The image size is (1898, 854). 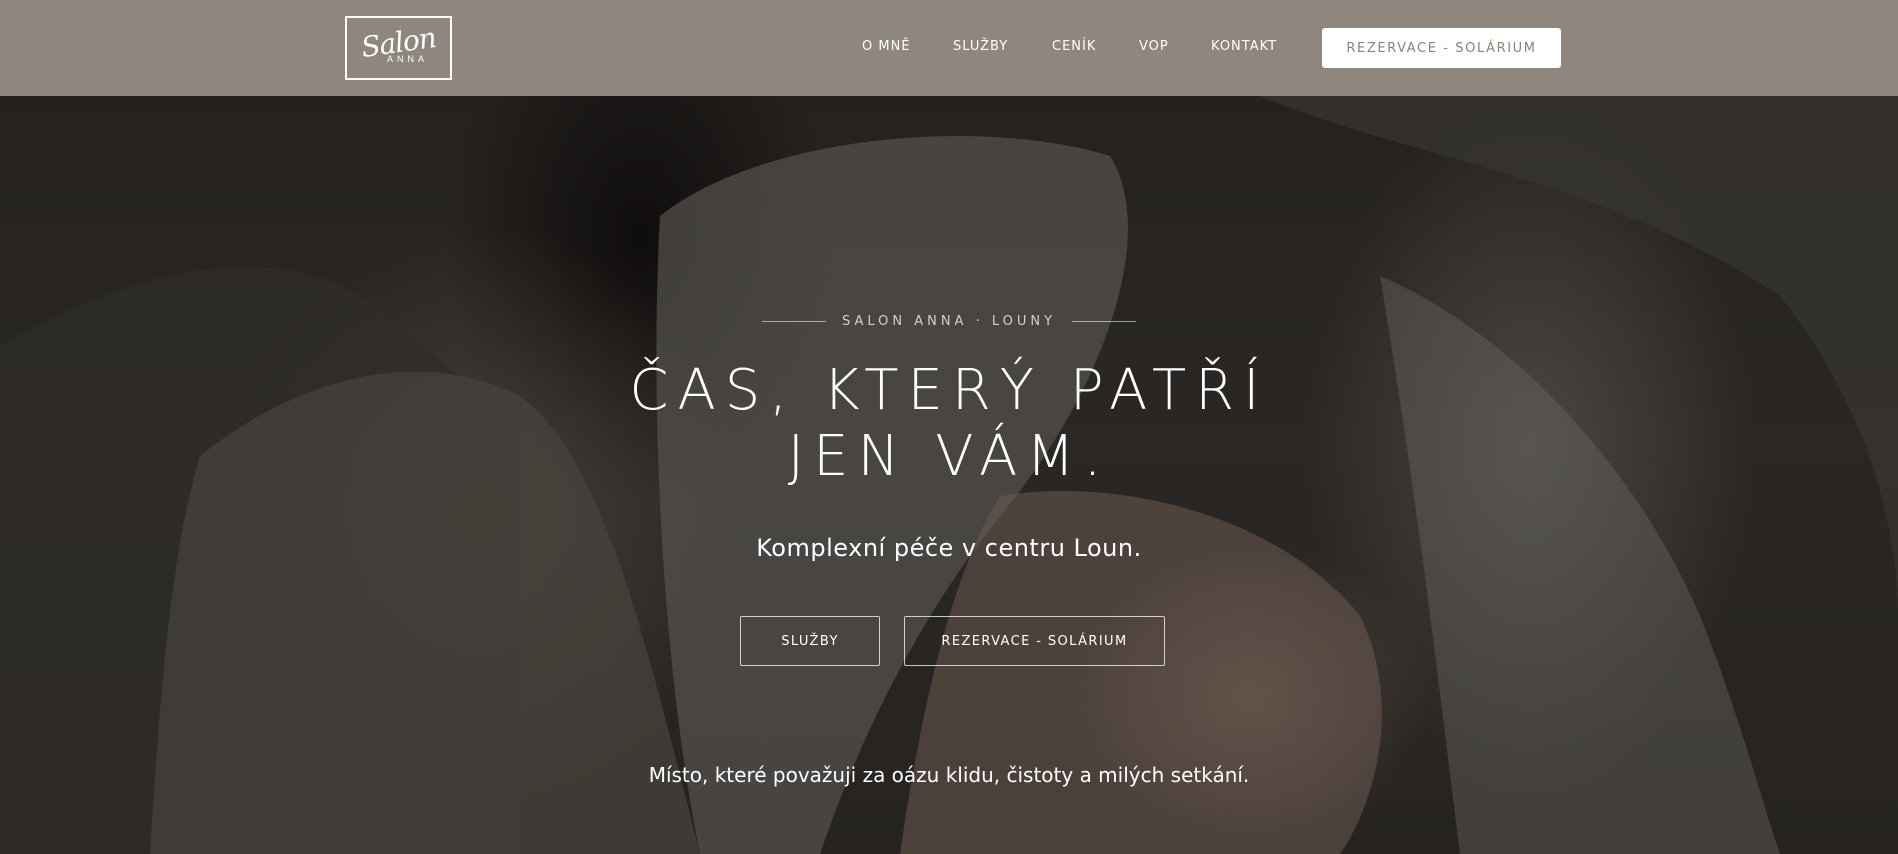 What do you see at coordinates (1154, 46) in the screenshot?
I see `nav-item-vop: VOP` at bounding box center [1154, 46].